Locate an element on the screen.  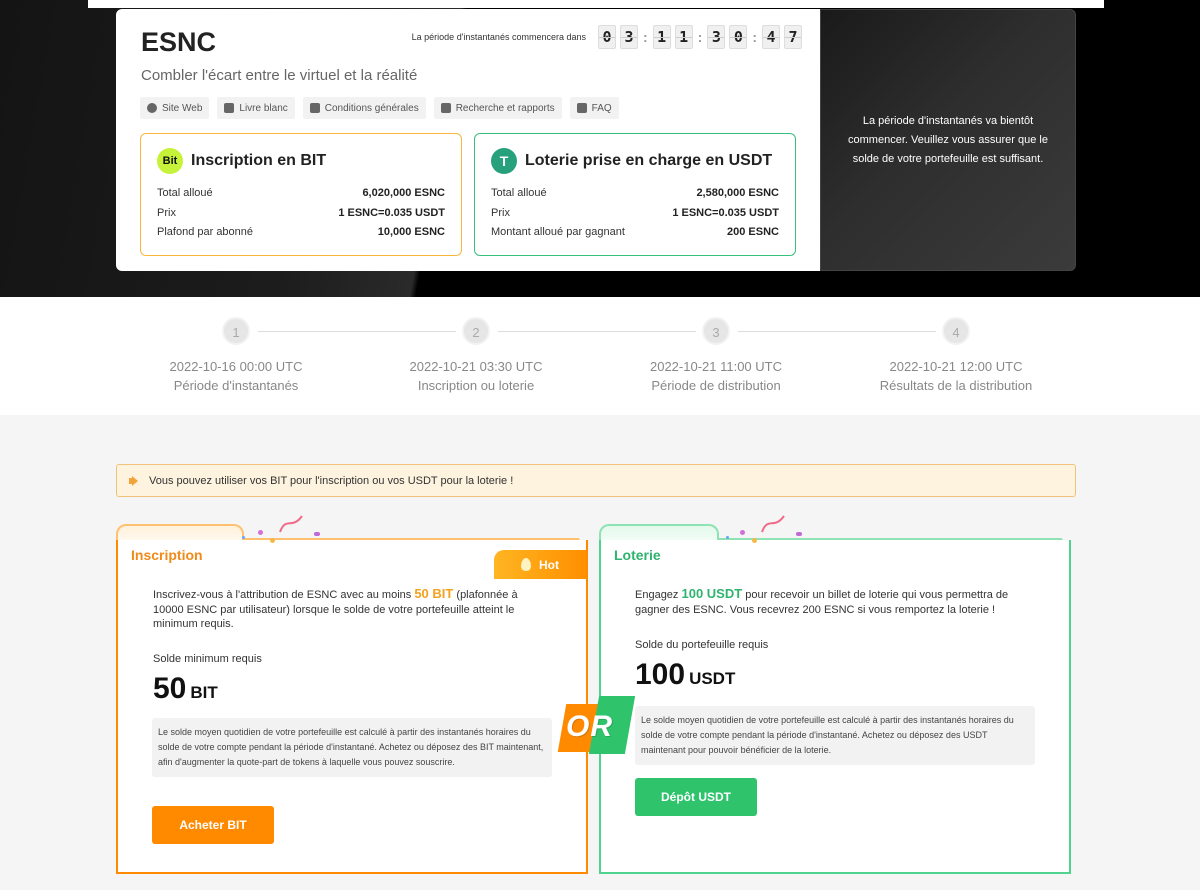
link-website: Site Web is located at coordinates (175, 108).